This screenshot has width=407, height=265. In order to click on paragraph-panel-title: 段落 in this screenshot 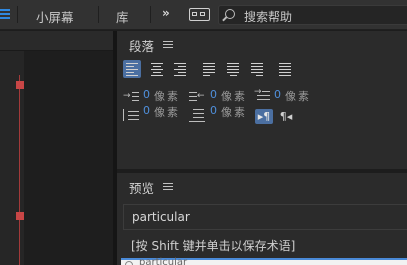, I will do `click(142, 46)`.